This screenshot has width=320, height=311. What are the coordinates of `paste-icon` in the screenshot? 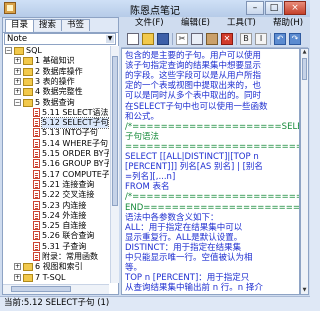 It's located at (212, 39).